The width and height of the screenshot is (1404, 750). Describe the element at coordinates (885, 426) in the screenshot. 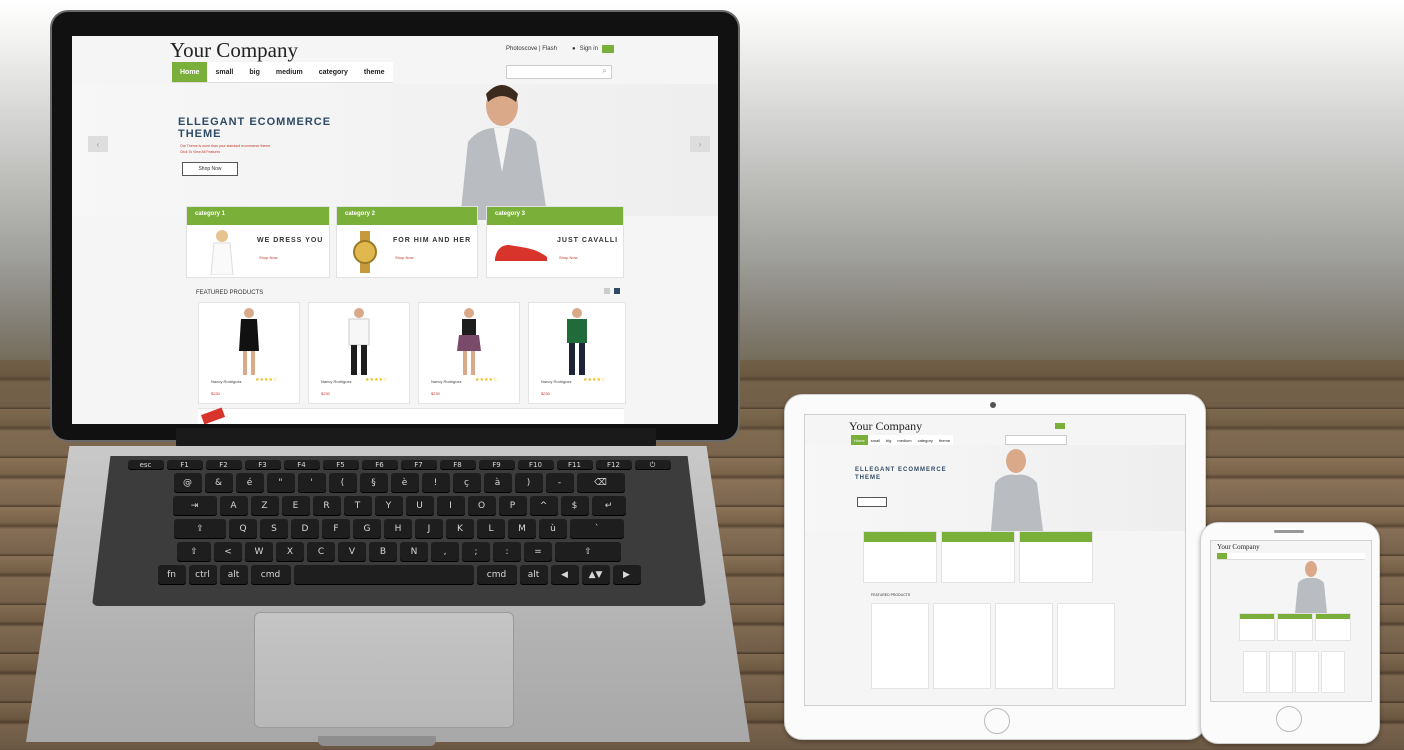

I see `tablet-site-logo: Your Company` at that location.